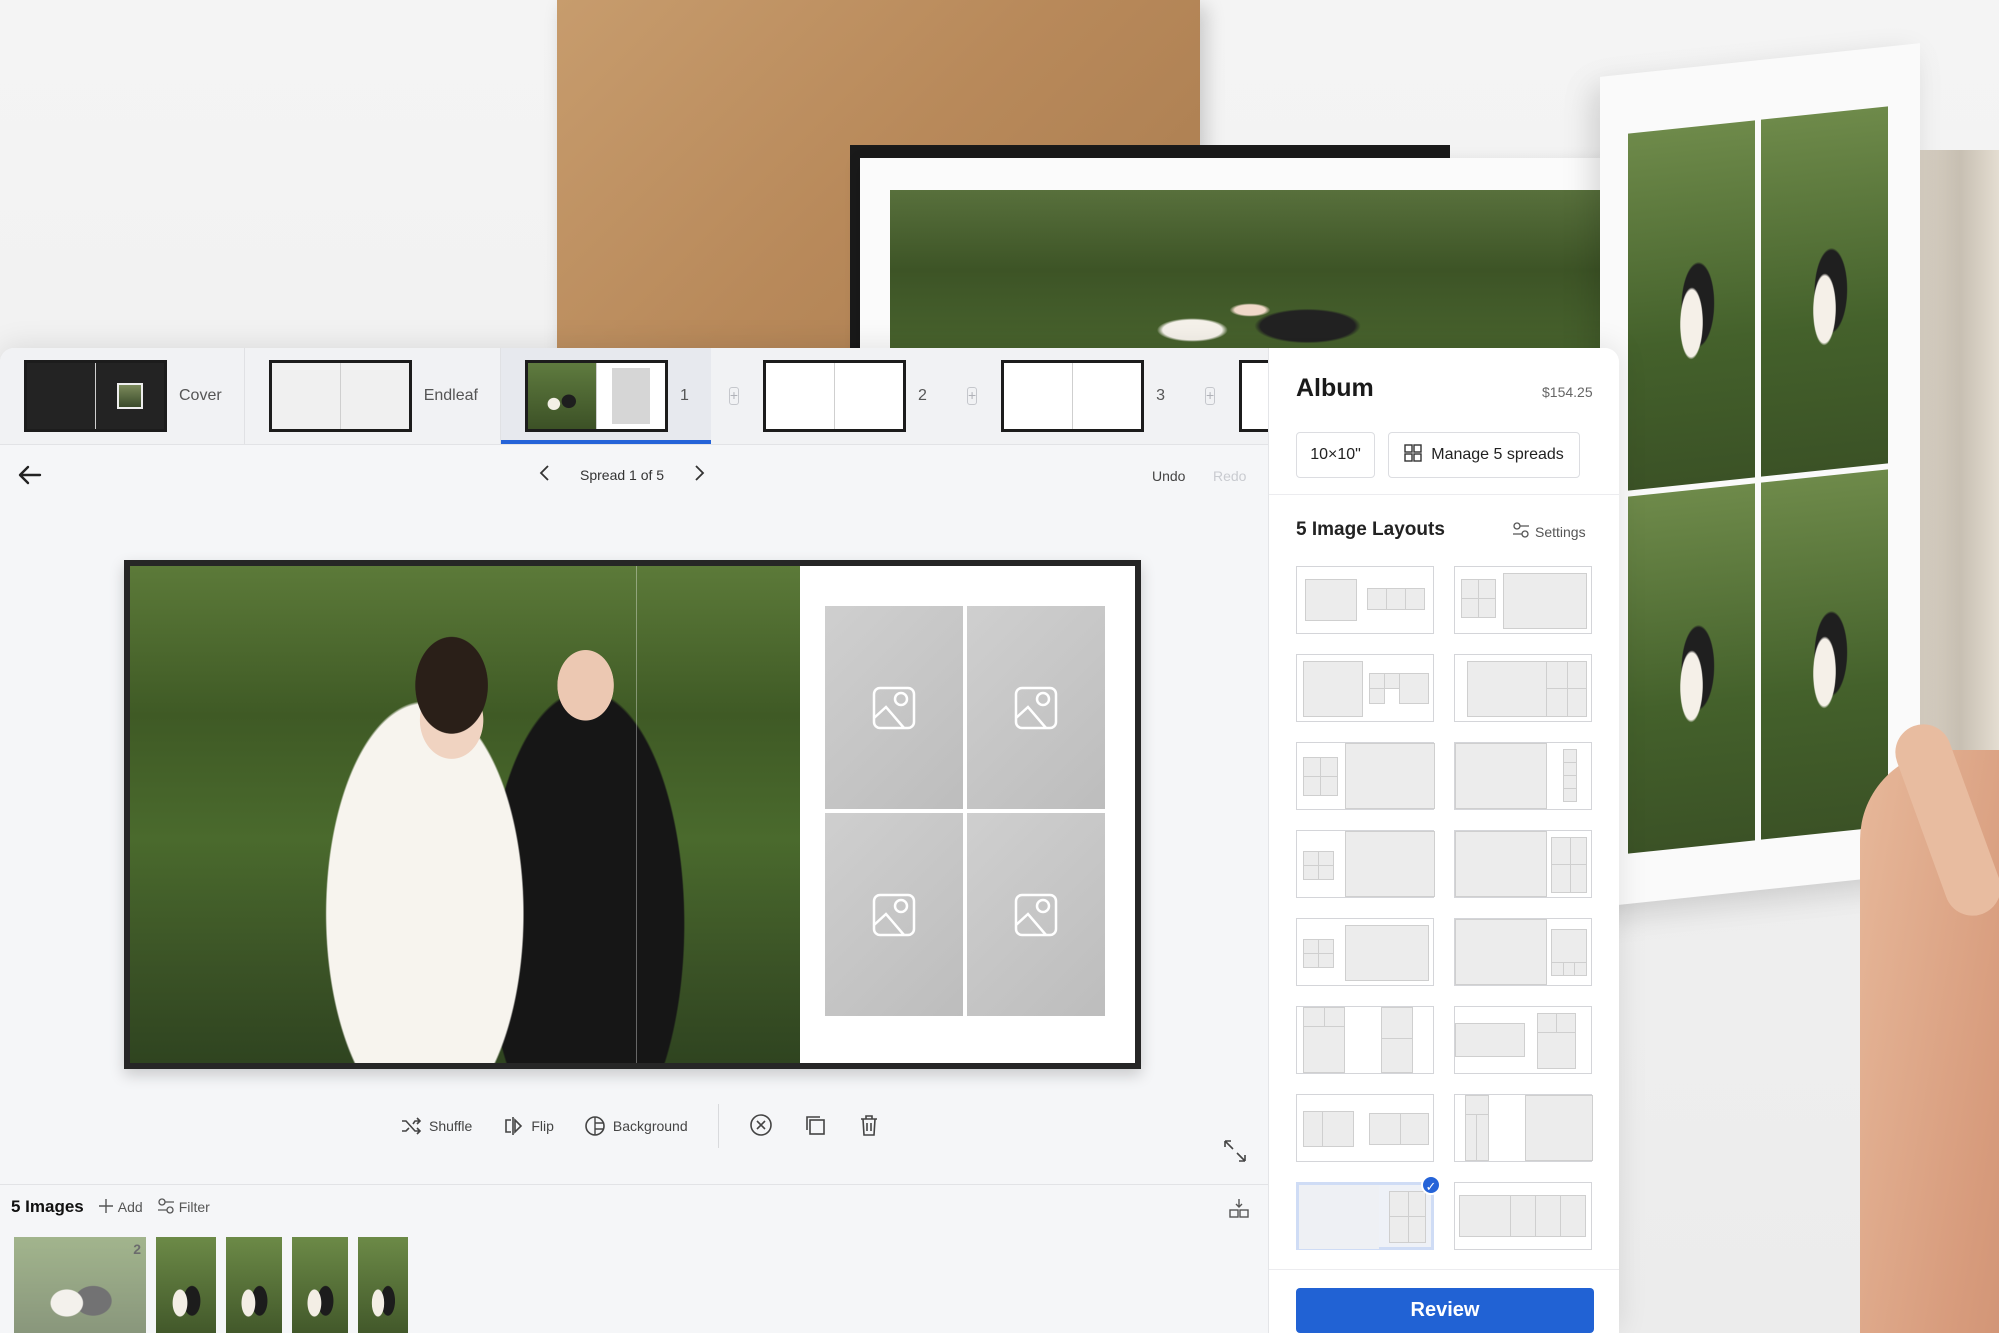 The width and height of the screenshot is (1999, 1333). Describe the element at coordinates (47, 1206) in the screenshot. I see `image-count-title: 5 Images` at that location.